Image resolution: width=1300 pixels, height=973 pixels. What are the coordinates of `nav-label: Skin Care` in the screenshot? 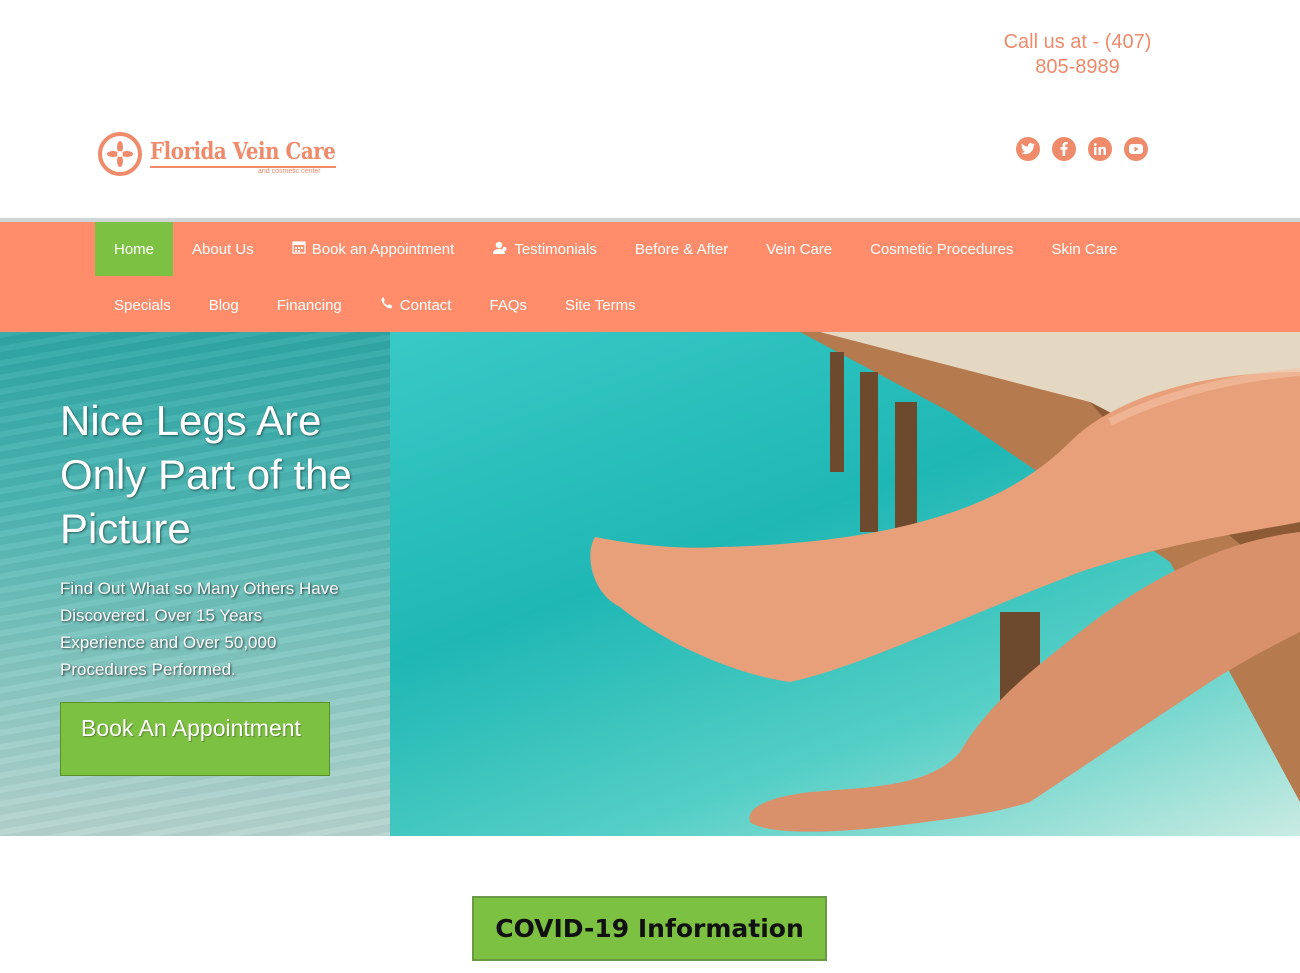 It's located at (1084, 249).